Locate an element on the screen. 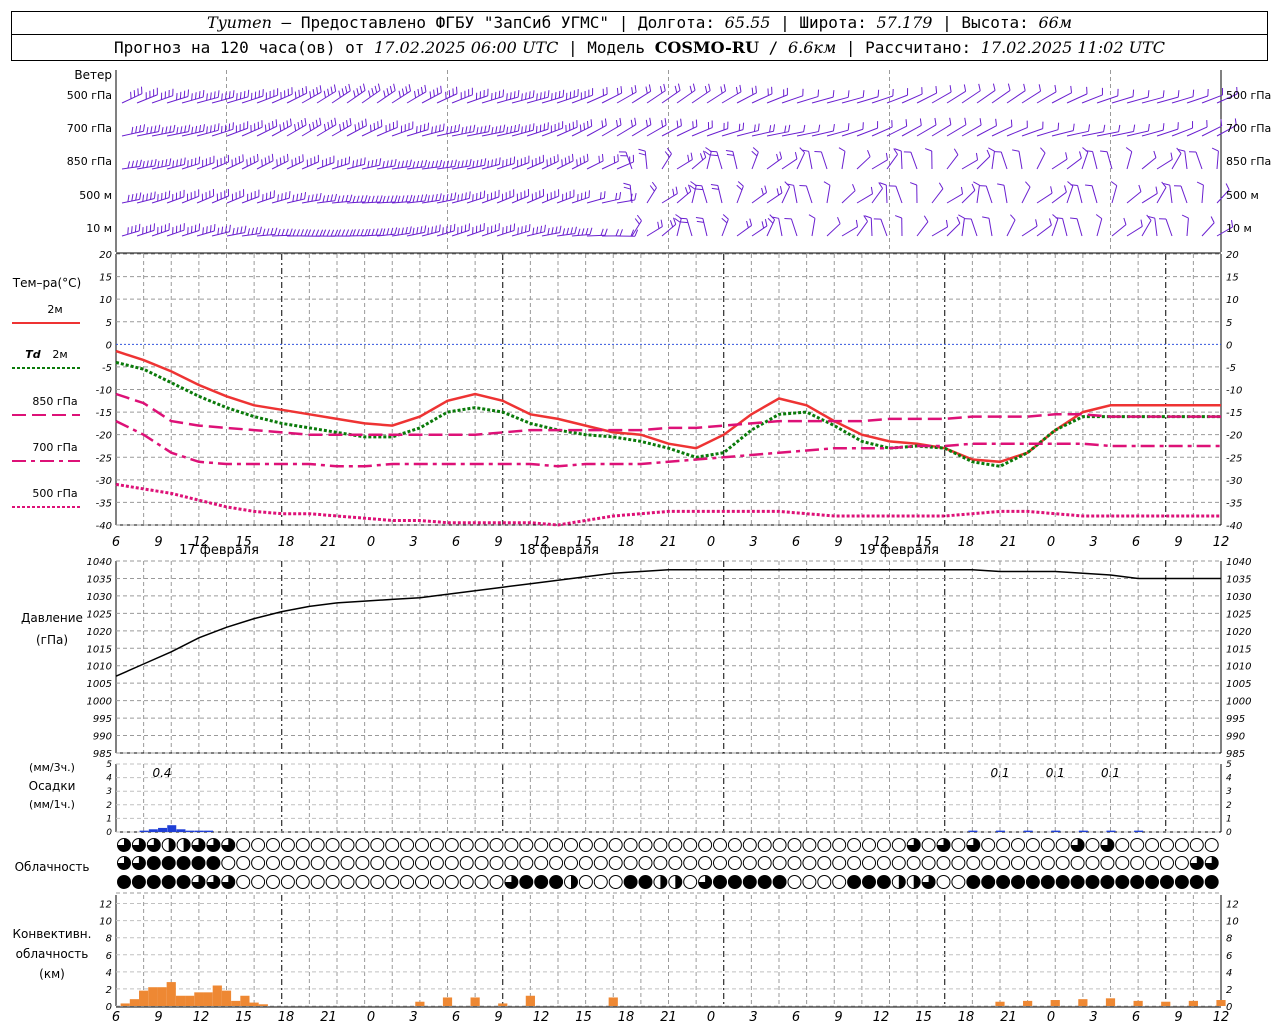 The width and height of the screenshot is (1280, 1024). precip-tick-right: 3 is located at coordinates (1229, 792).